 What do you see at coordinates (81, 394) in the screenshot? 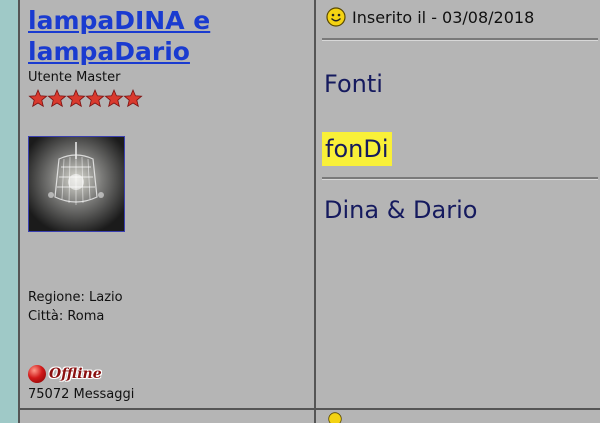
I see `post-count: 75072 Messaggi` at bounding box center [81, 394].